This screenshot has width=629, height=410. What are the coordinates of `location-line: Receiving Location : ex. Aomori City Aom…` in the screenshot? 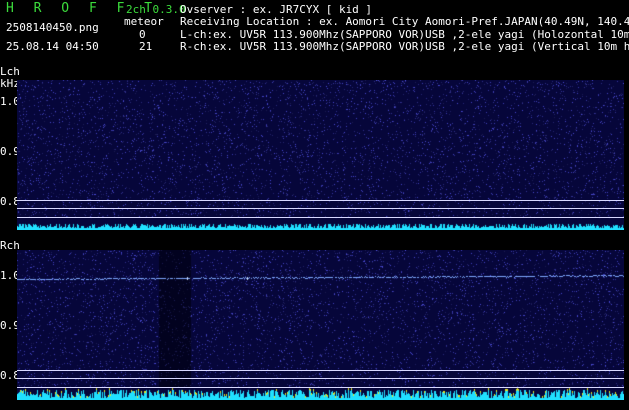 It's located at (404, 21).